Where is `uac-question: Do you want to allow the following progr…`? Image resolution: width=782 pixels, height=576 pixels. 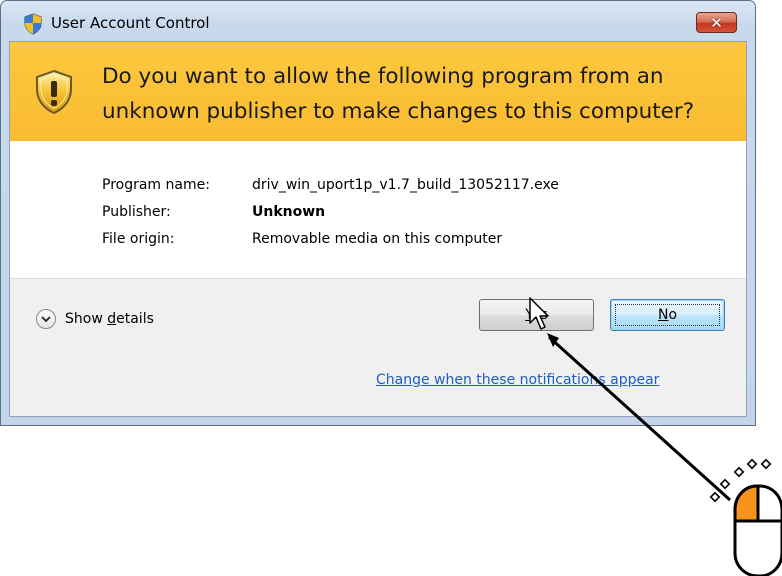
uac-question: Do you want to allow the following progr… is located at coordinates (398, 94).